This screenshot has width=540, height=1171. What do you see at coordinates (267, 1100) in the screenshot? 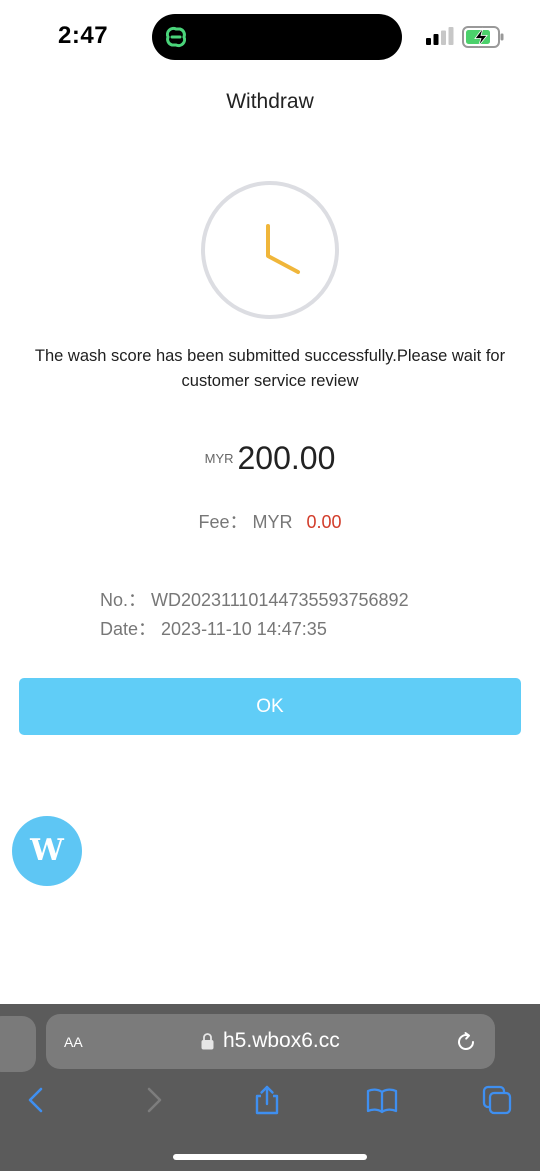
I see `share-icon` at bounding box center [267, 1100].